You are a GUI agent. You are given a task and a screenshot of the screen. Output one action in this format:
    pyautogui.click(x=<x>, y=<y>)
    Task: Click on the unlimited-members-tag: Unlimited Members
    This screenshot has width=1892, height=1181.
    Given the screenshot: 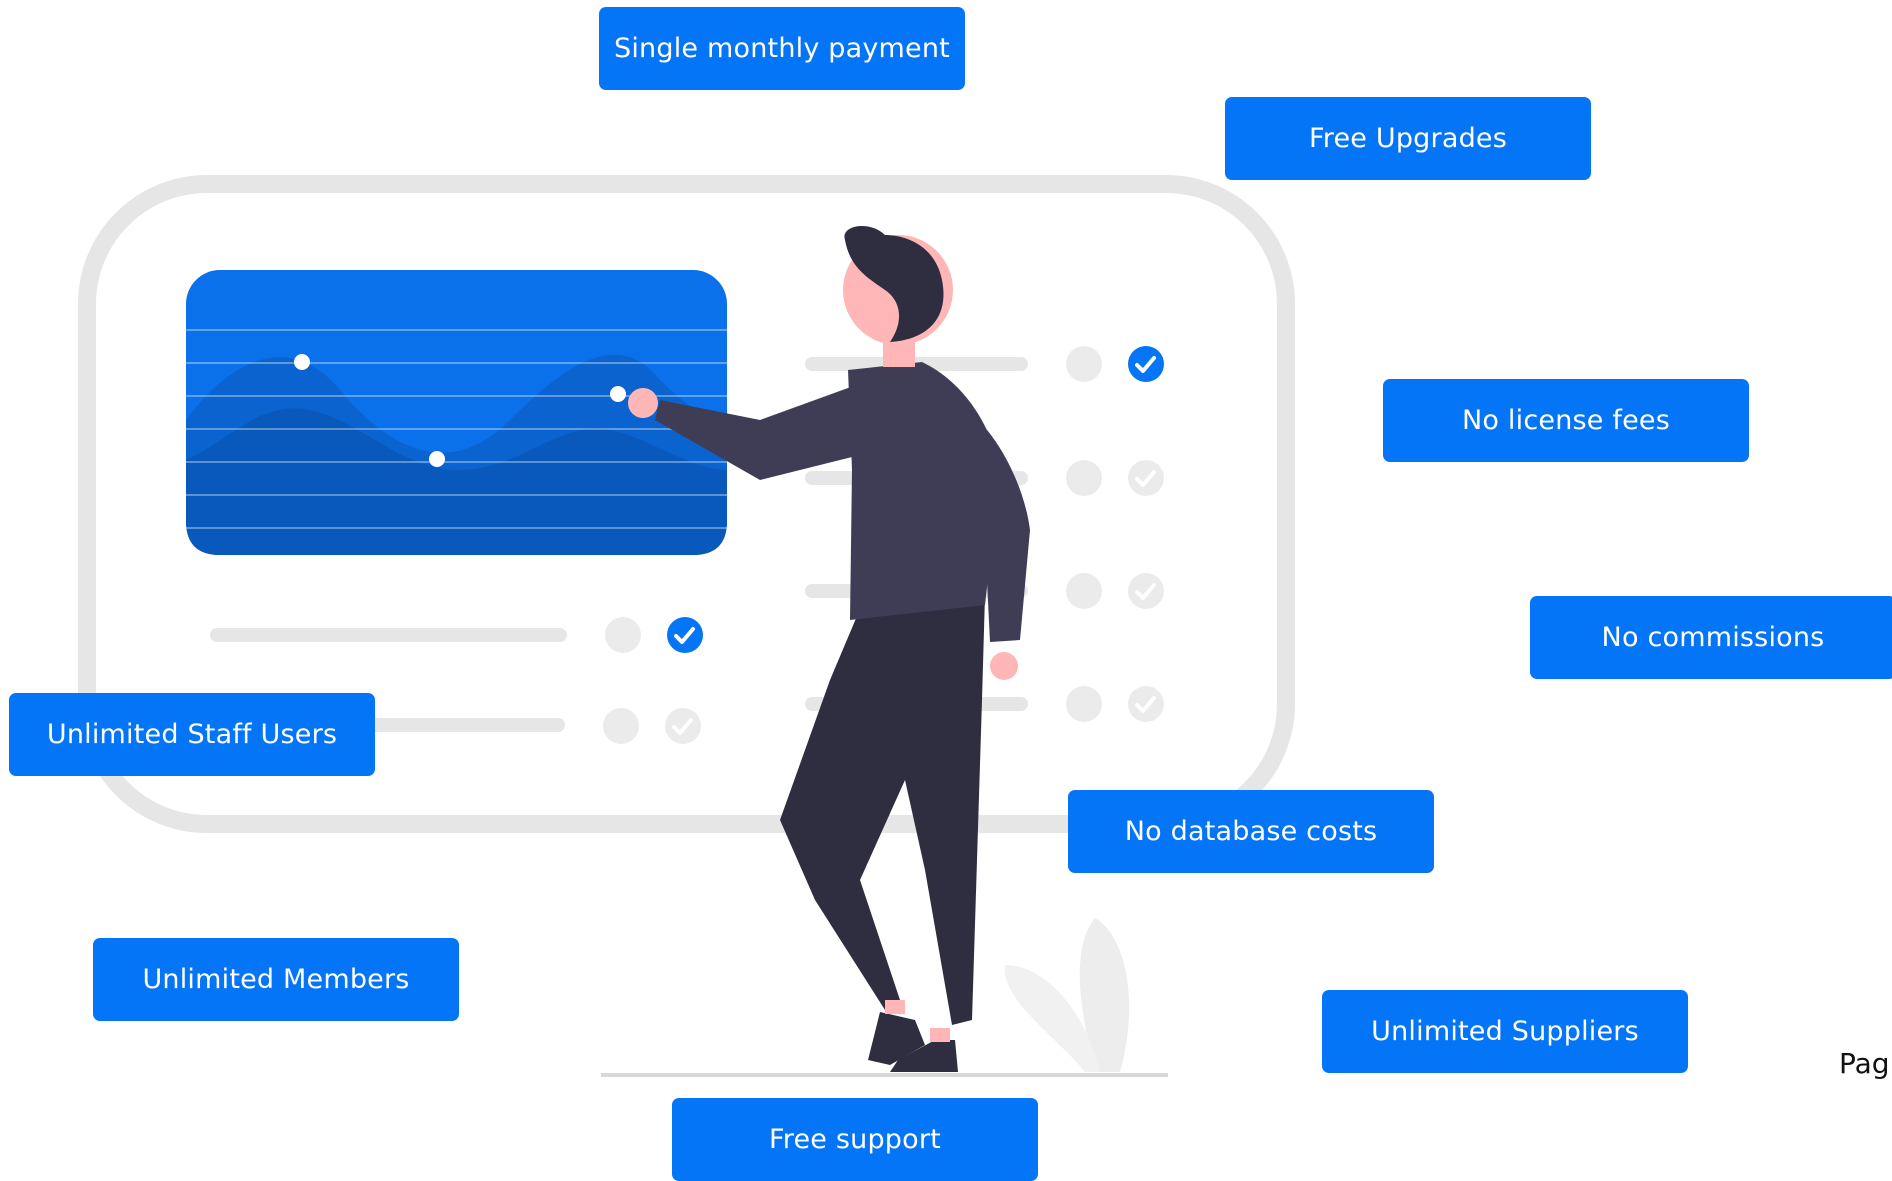 What is the action you would take?
    pyautogui.click(x=276, y=979)
    